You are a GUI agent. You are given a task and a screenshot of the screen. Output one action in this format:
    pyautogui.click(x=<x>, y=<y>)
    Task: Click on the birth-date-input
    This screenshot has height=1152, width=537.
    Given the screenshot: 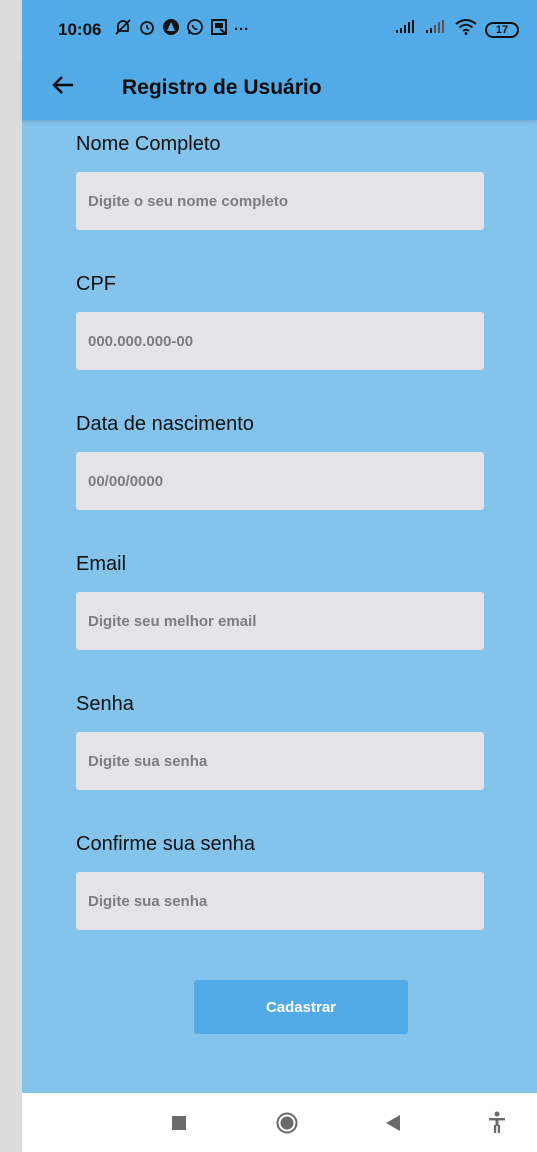 What is the action you would take?
    pyautogui.click(x=280, y=481)
    